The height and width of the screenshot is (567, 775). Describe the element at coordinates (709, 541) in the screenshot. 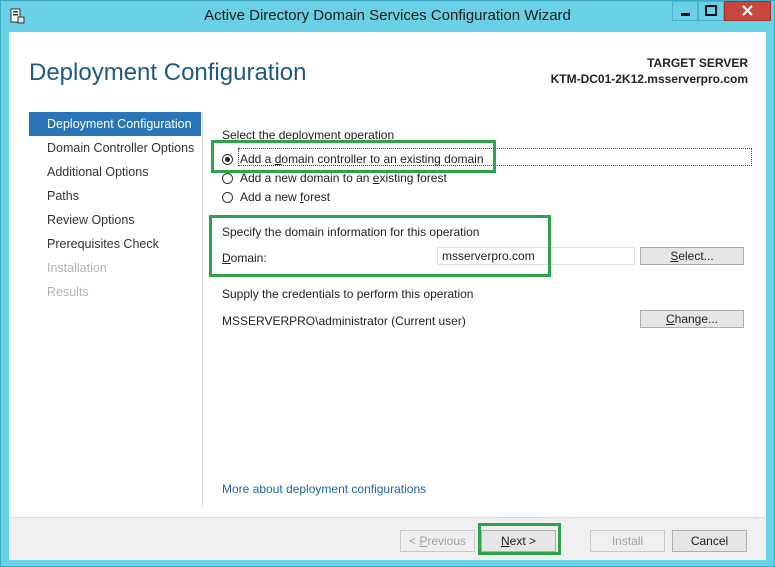

I see `cancel-button: Cancel` at that location.